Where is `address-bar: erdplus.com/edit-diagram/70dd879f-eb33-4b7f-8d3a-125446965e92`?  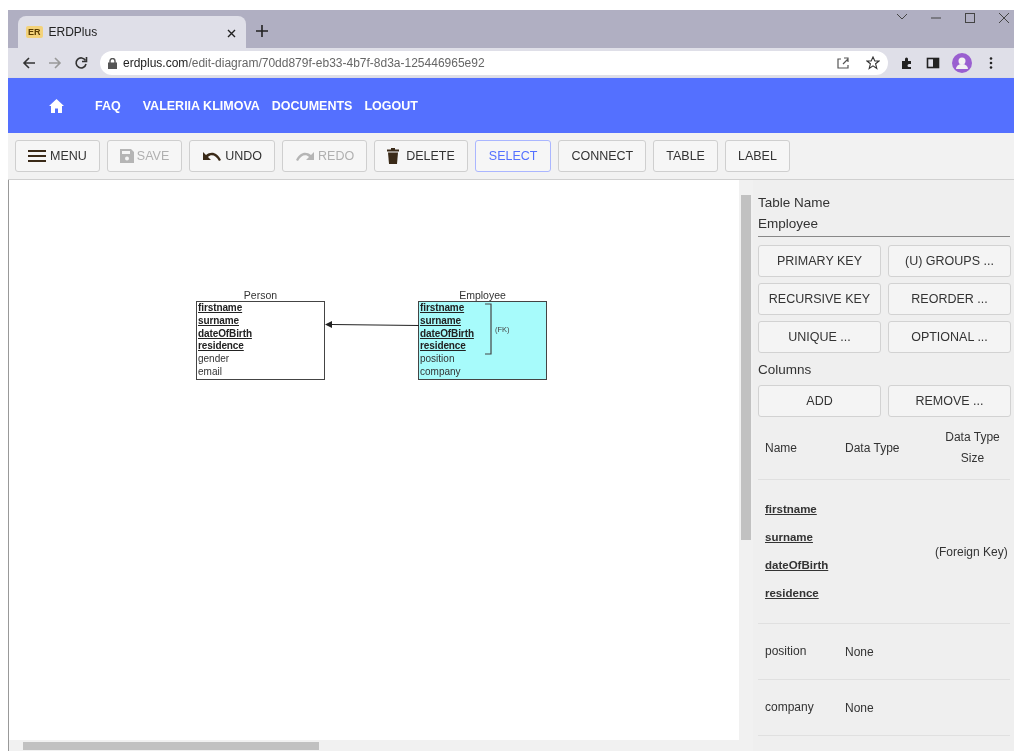
address-bar: erdplus.com/edit-diagram/70dd879f-eb33-4b7f-8d3a-125446965e92 is located at coordinates (494, 63).